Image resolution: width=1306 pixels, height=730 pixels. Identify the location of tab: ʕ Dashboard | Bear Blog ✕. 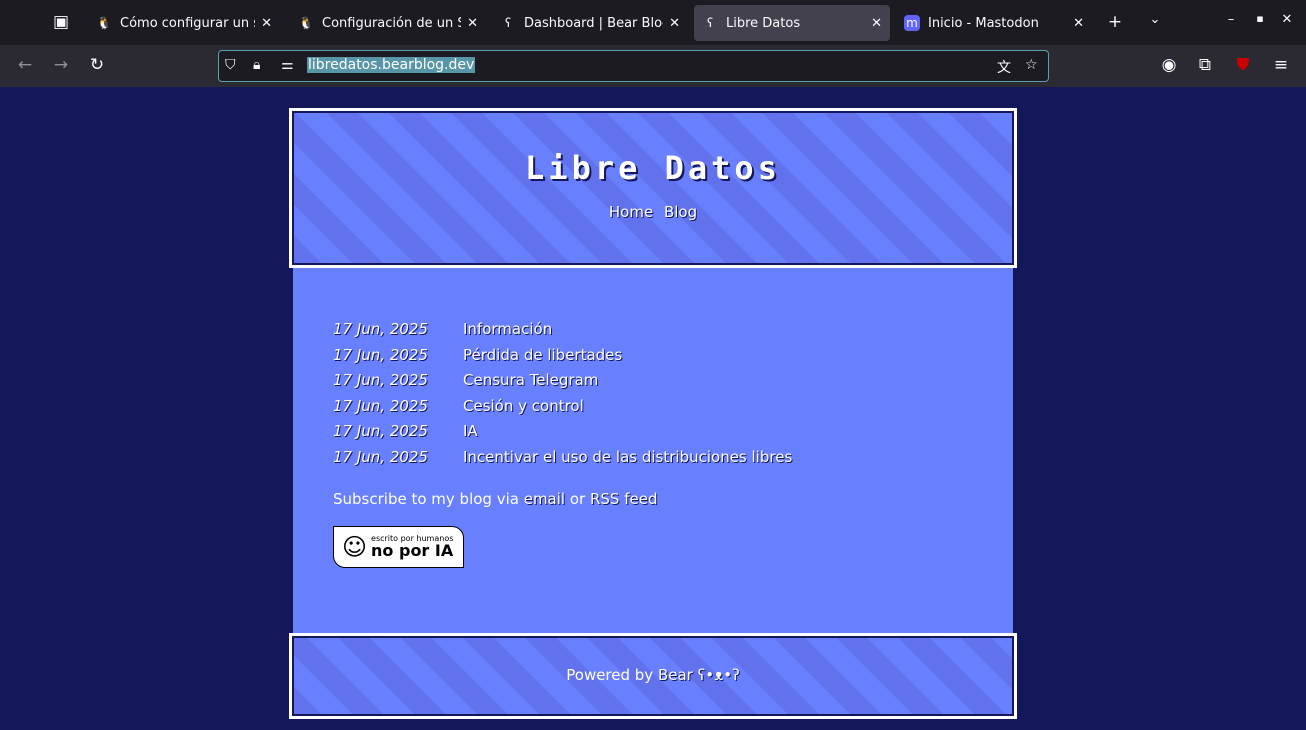
(590, 23).